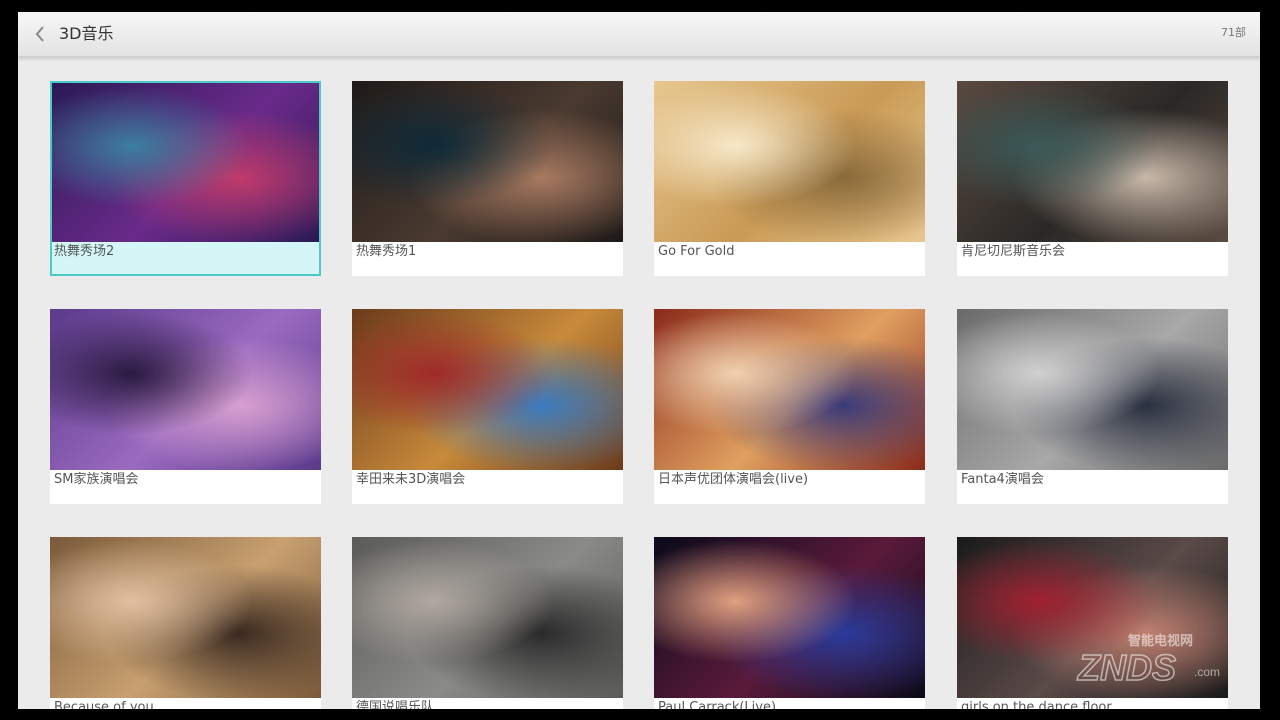 The width and height of the screenshot is (1280, 720). What do you see at coordinates (1002, 479) in the screenshot?
I see `video-title: Fanta4演唱会` at bounding box center [1002, 479].